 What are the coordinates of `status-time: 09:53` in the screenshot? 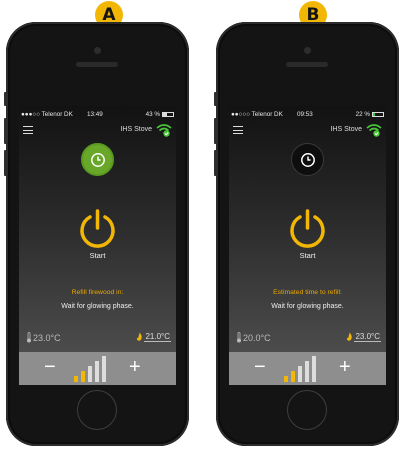 It's located at (305, 114).